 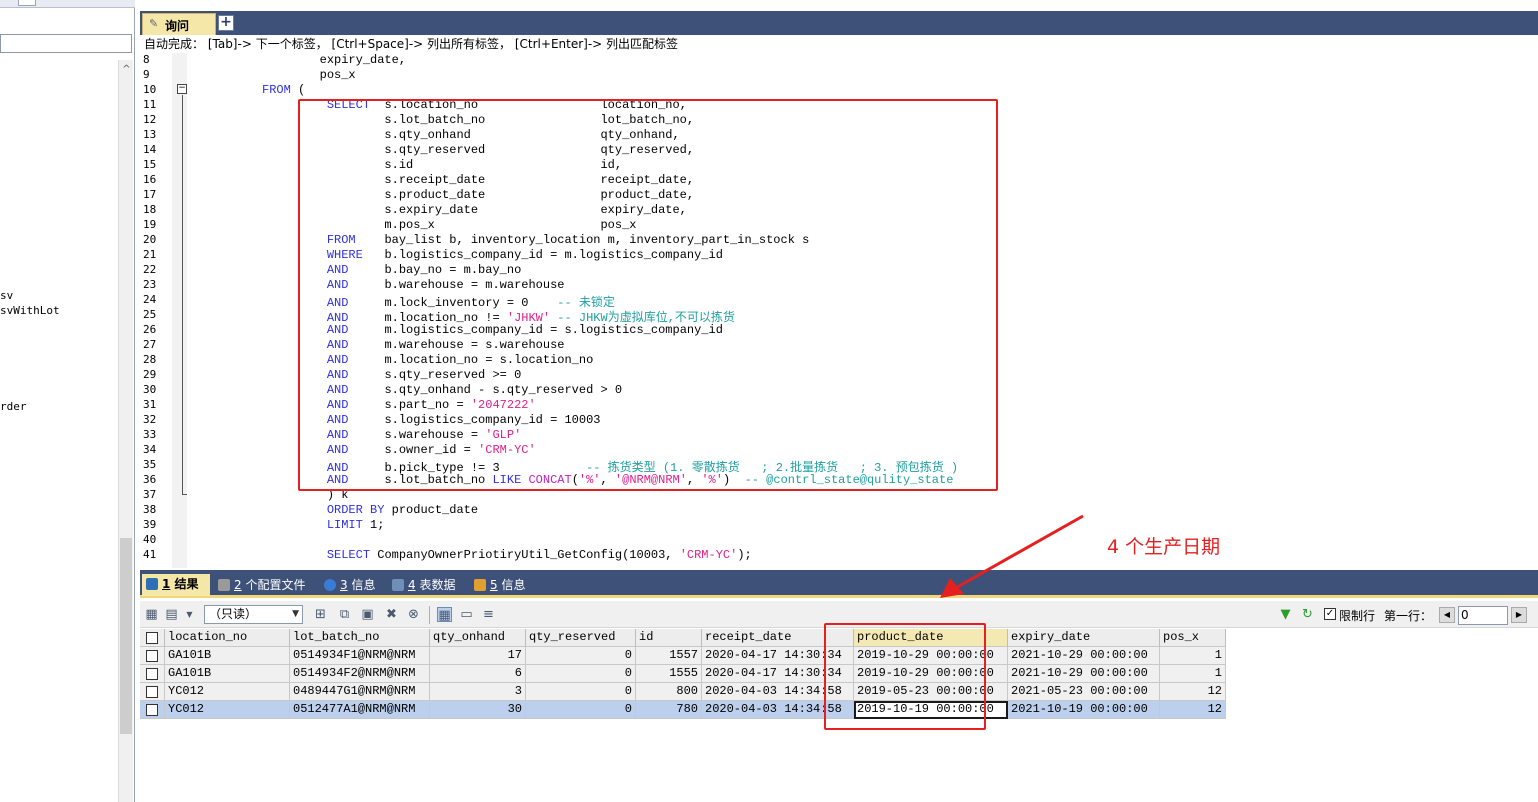 I want to click on fold-toggle-icon: −, so click(x=182, y=89).